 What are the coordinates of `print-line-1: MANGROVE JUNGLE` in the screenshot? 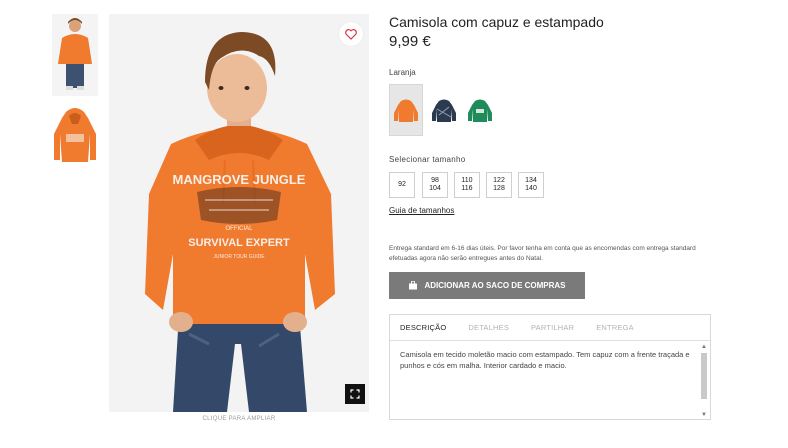 It's located at (239, 179).